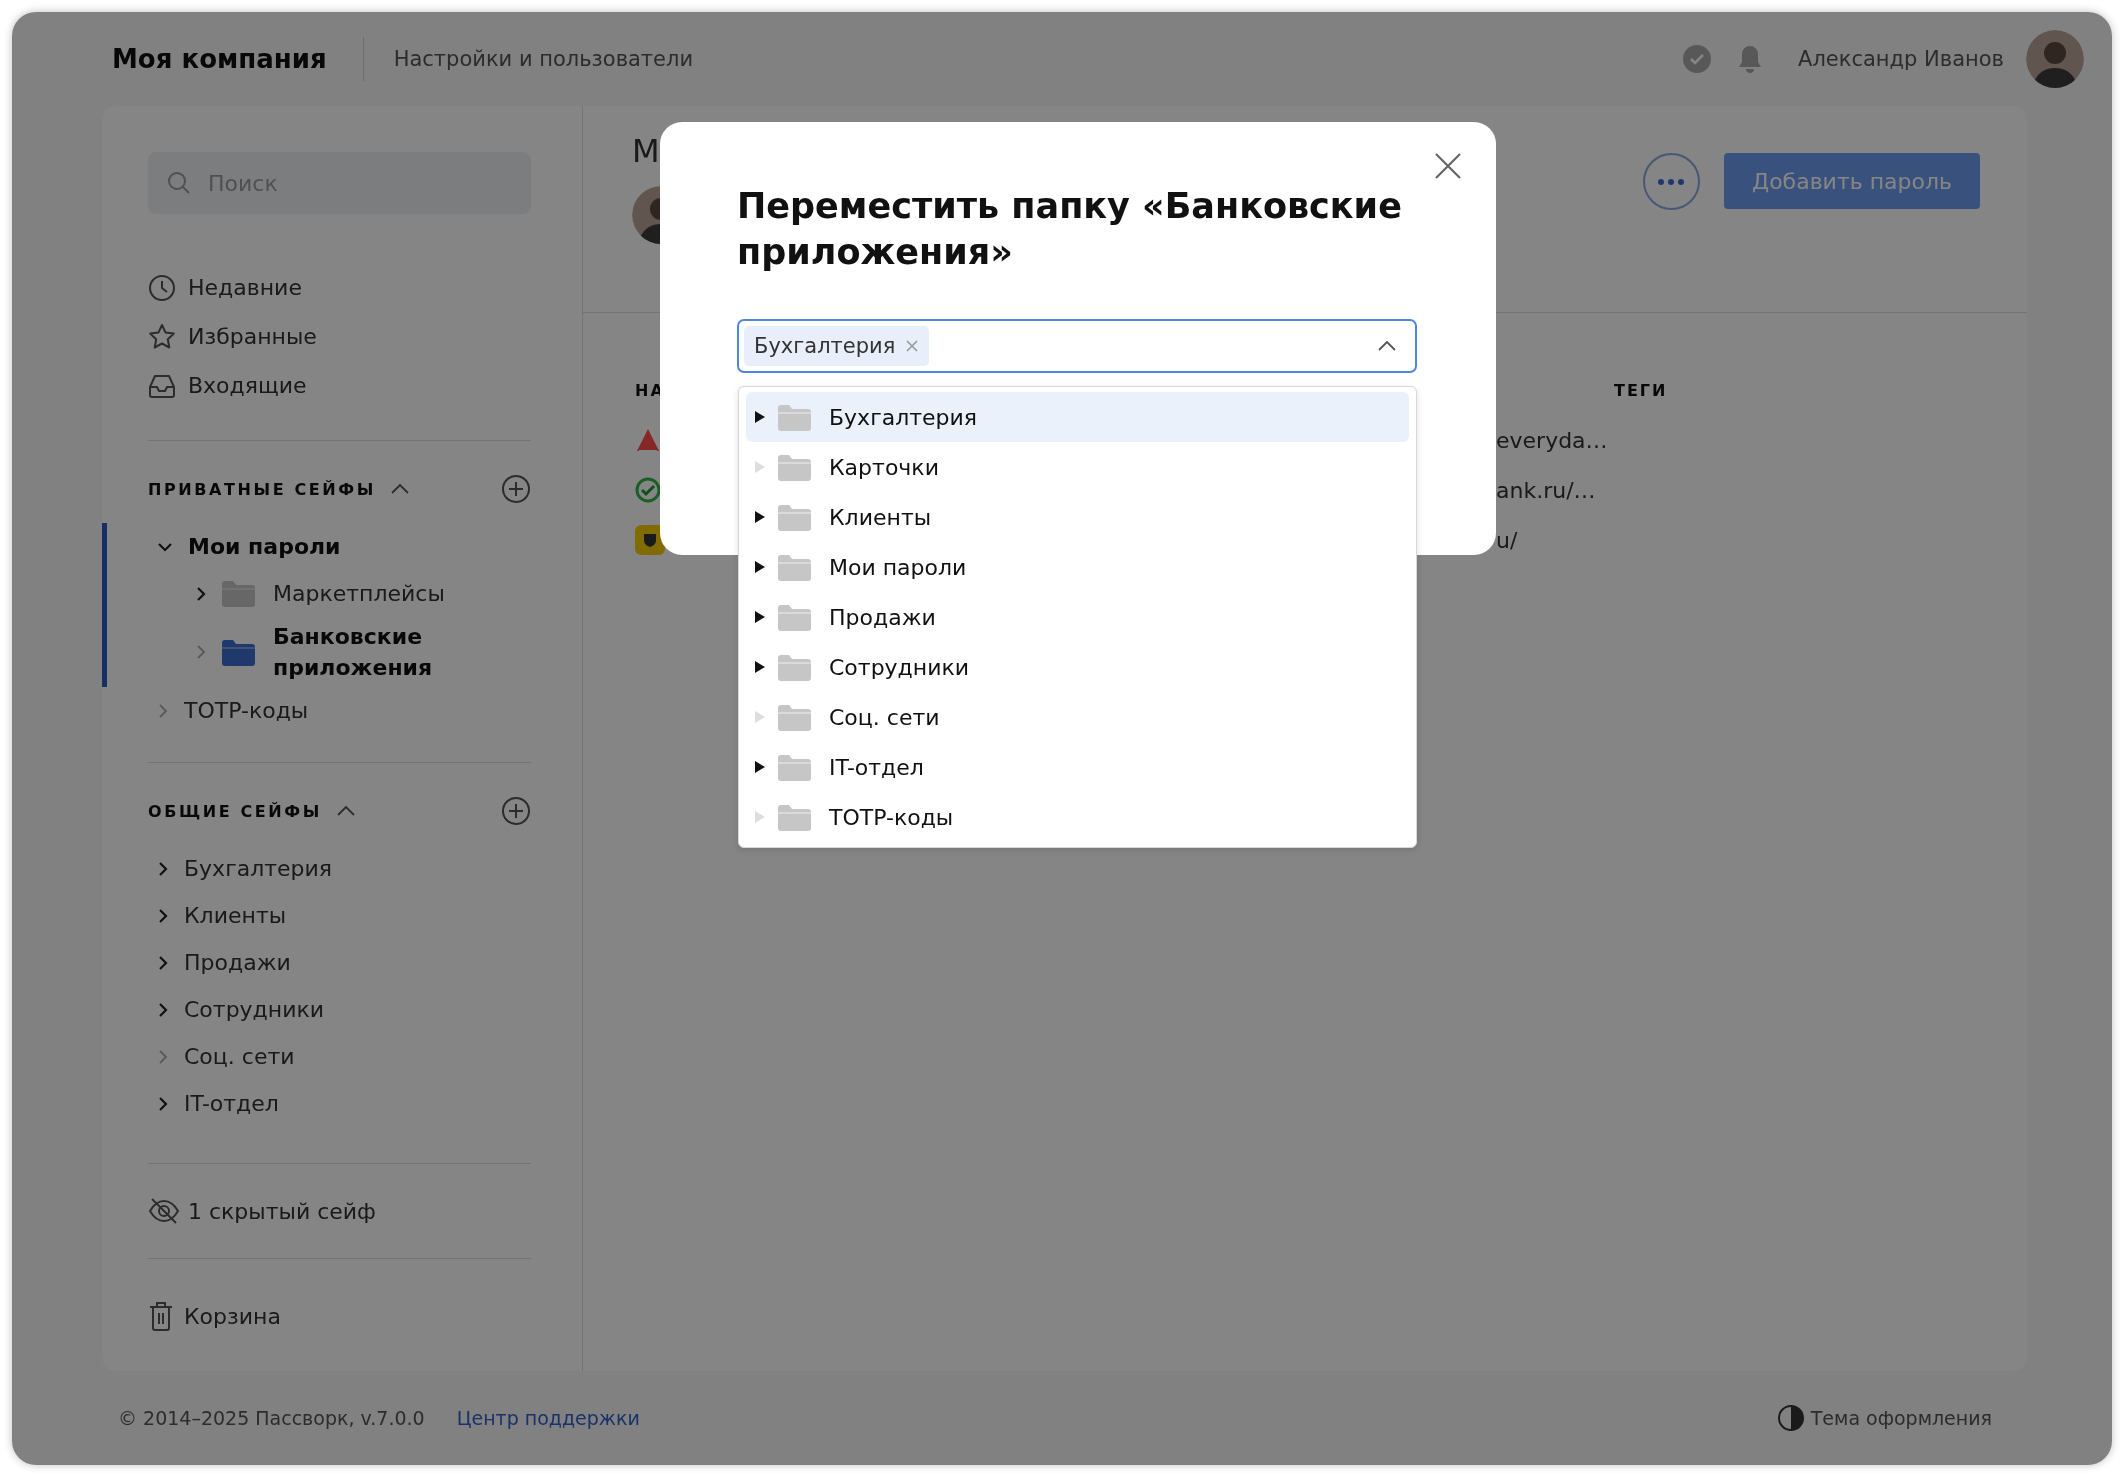  I want to click on half-circle-icon, so click(1790, 1418).